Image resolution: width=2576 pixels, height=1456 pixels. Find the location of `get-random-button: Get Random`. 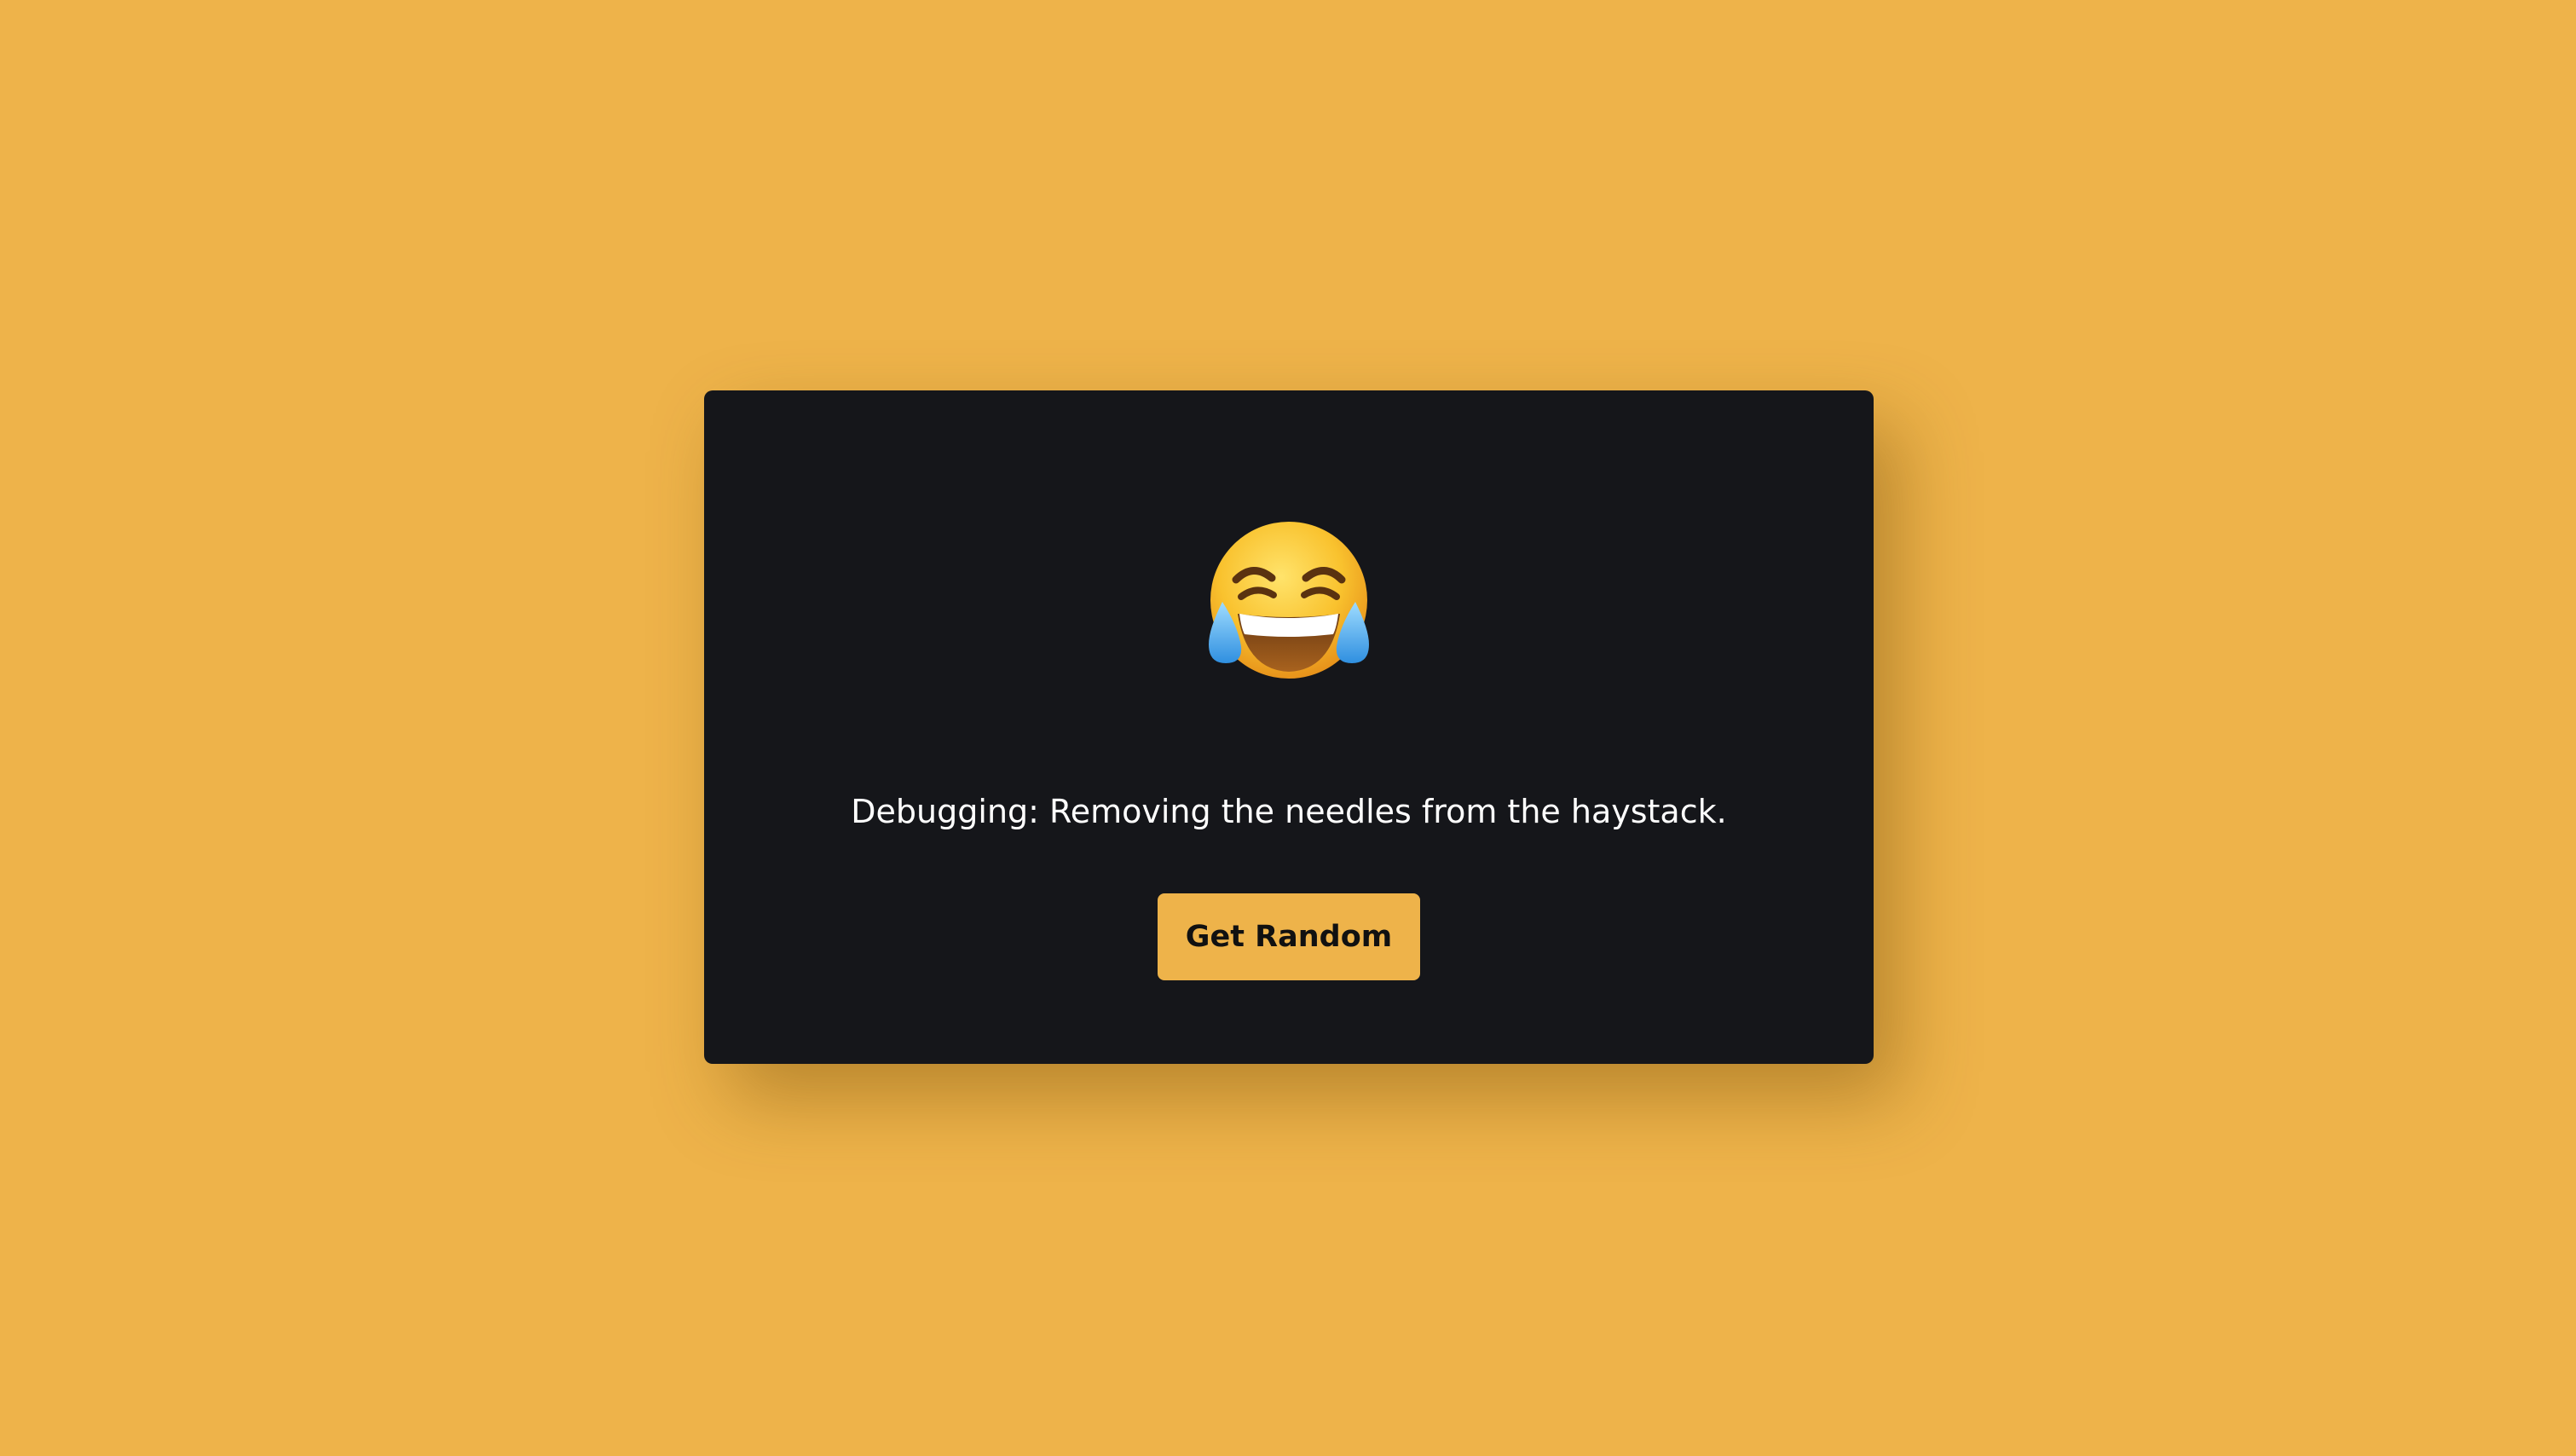

get-random-button: Get Random is located at coordinates (1289, 936).